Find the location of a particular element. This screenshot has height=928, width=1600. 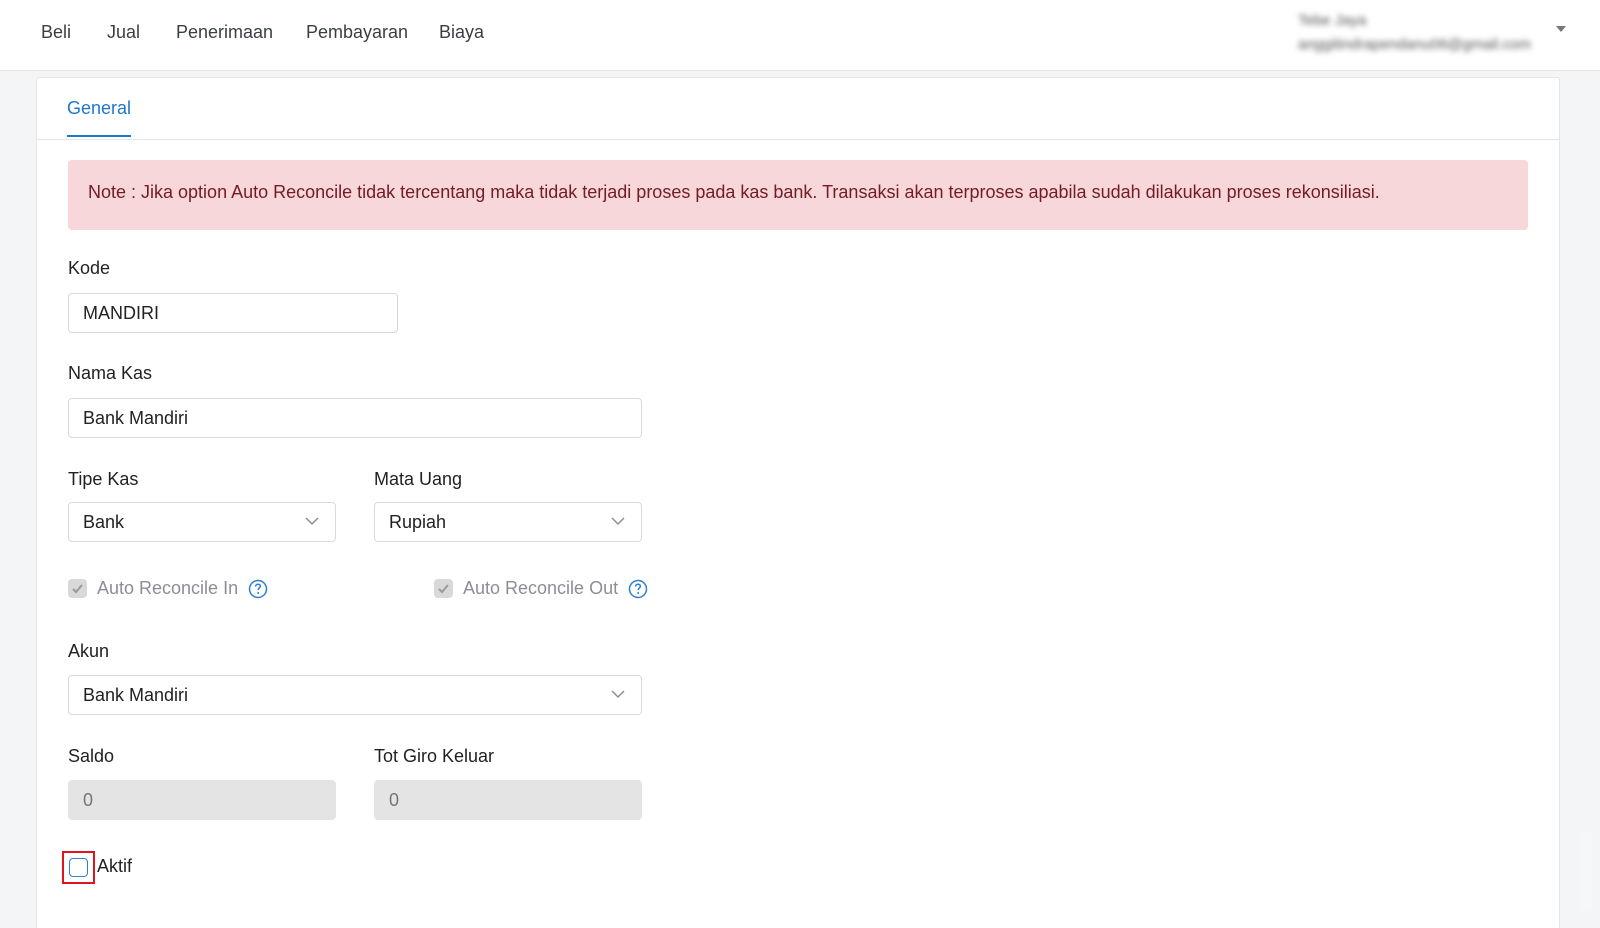

caret-down-icon is located at coordinates (1561, 29).